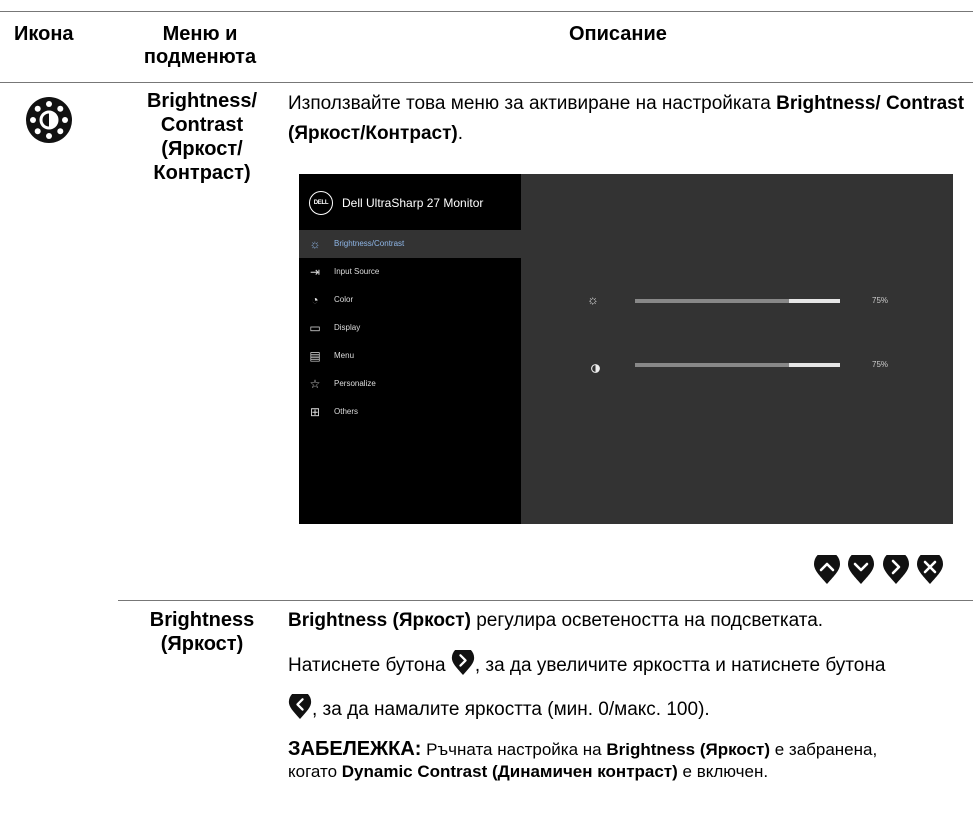  I want to click on header-description: Описание, so click(618, 34).